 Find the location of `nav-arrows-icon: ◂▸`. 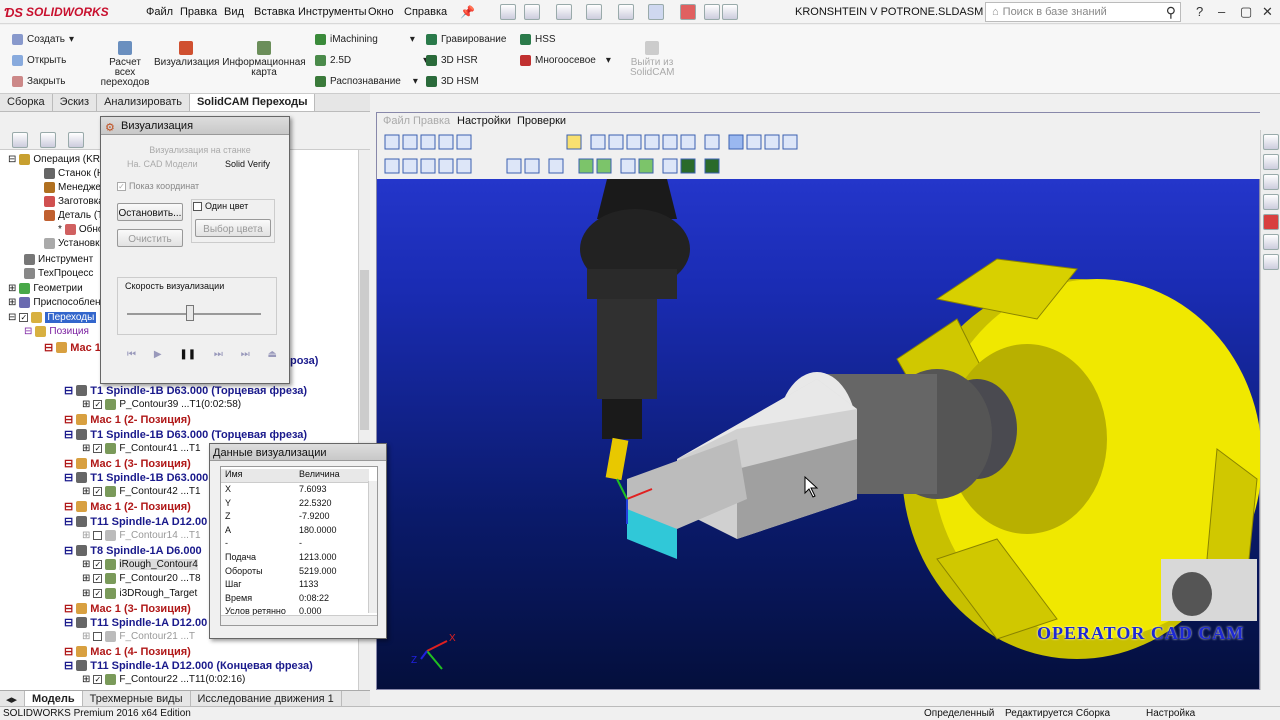

nav-arrows-icon: ◂▸ is located at coordinates (13, 698).